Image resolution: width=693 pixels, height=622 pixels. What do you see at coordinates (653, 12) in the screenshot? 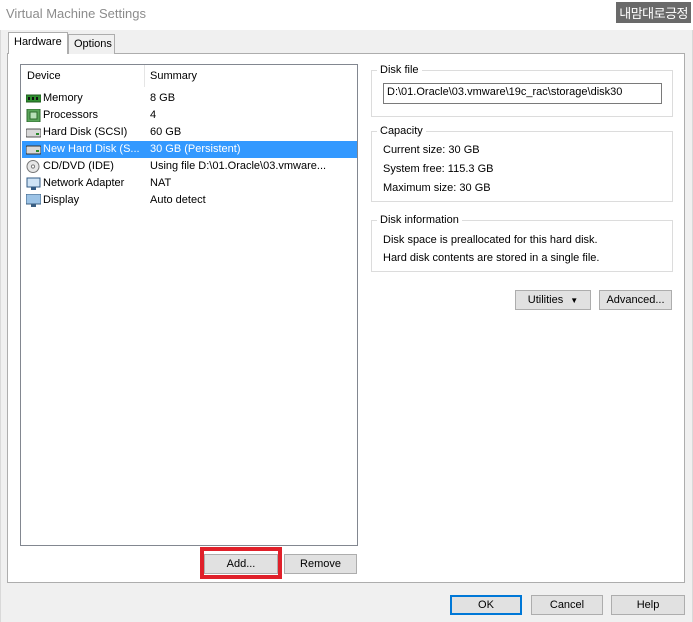
I see `watermark: 내맘대로긍정` at bounding box center [653, 12].